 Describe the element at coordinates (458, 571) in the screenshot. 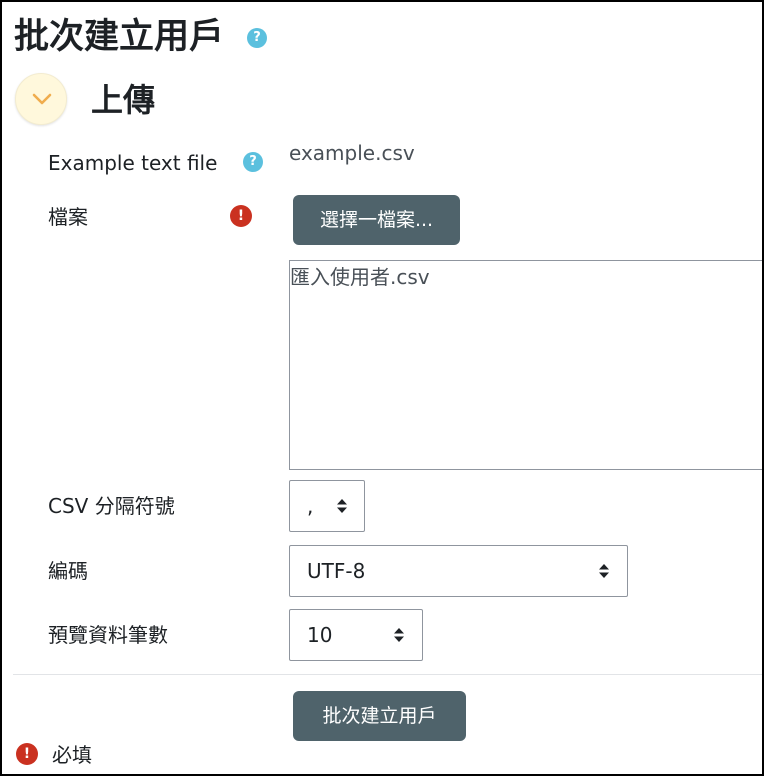

I see `encoding-select: UTF-8` at that location.